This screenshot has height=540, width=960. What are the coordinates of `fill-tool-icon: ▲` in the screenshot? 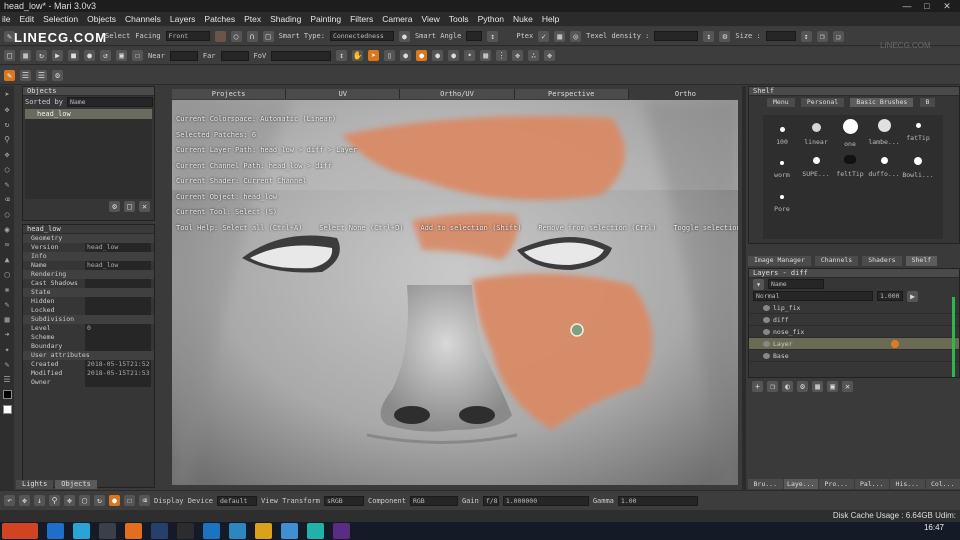 It's located at (7, 259).